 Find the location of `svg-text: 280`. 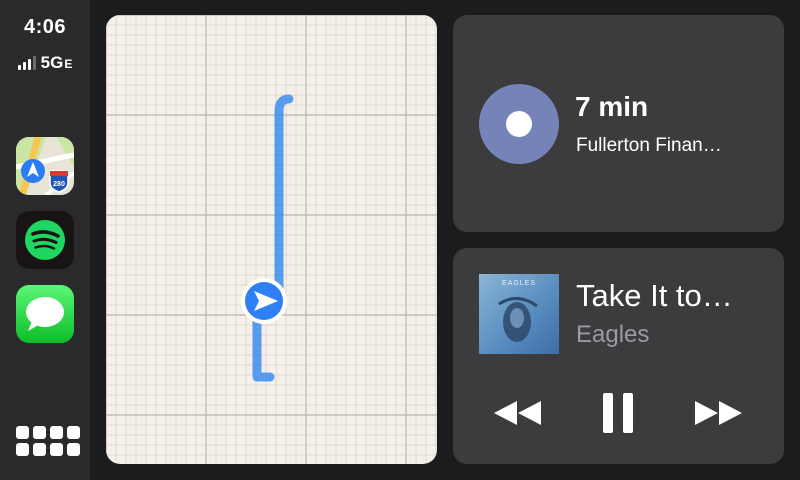

svg-text: 280 is located at coordinates (59, 184).